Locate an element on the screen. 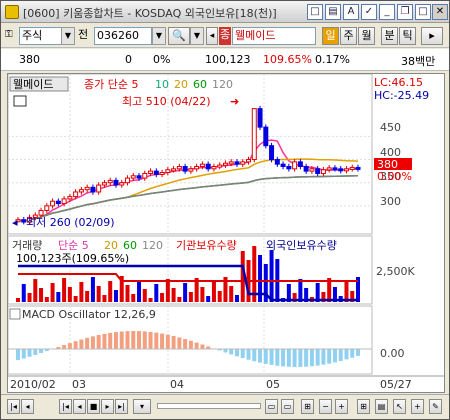  table-icon is located at coordinates (20, 101).